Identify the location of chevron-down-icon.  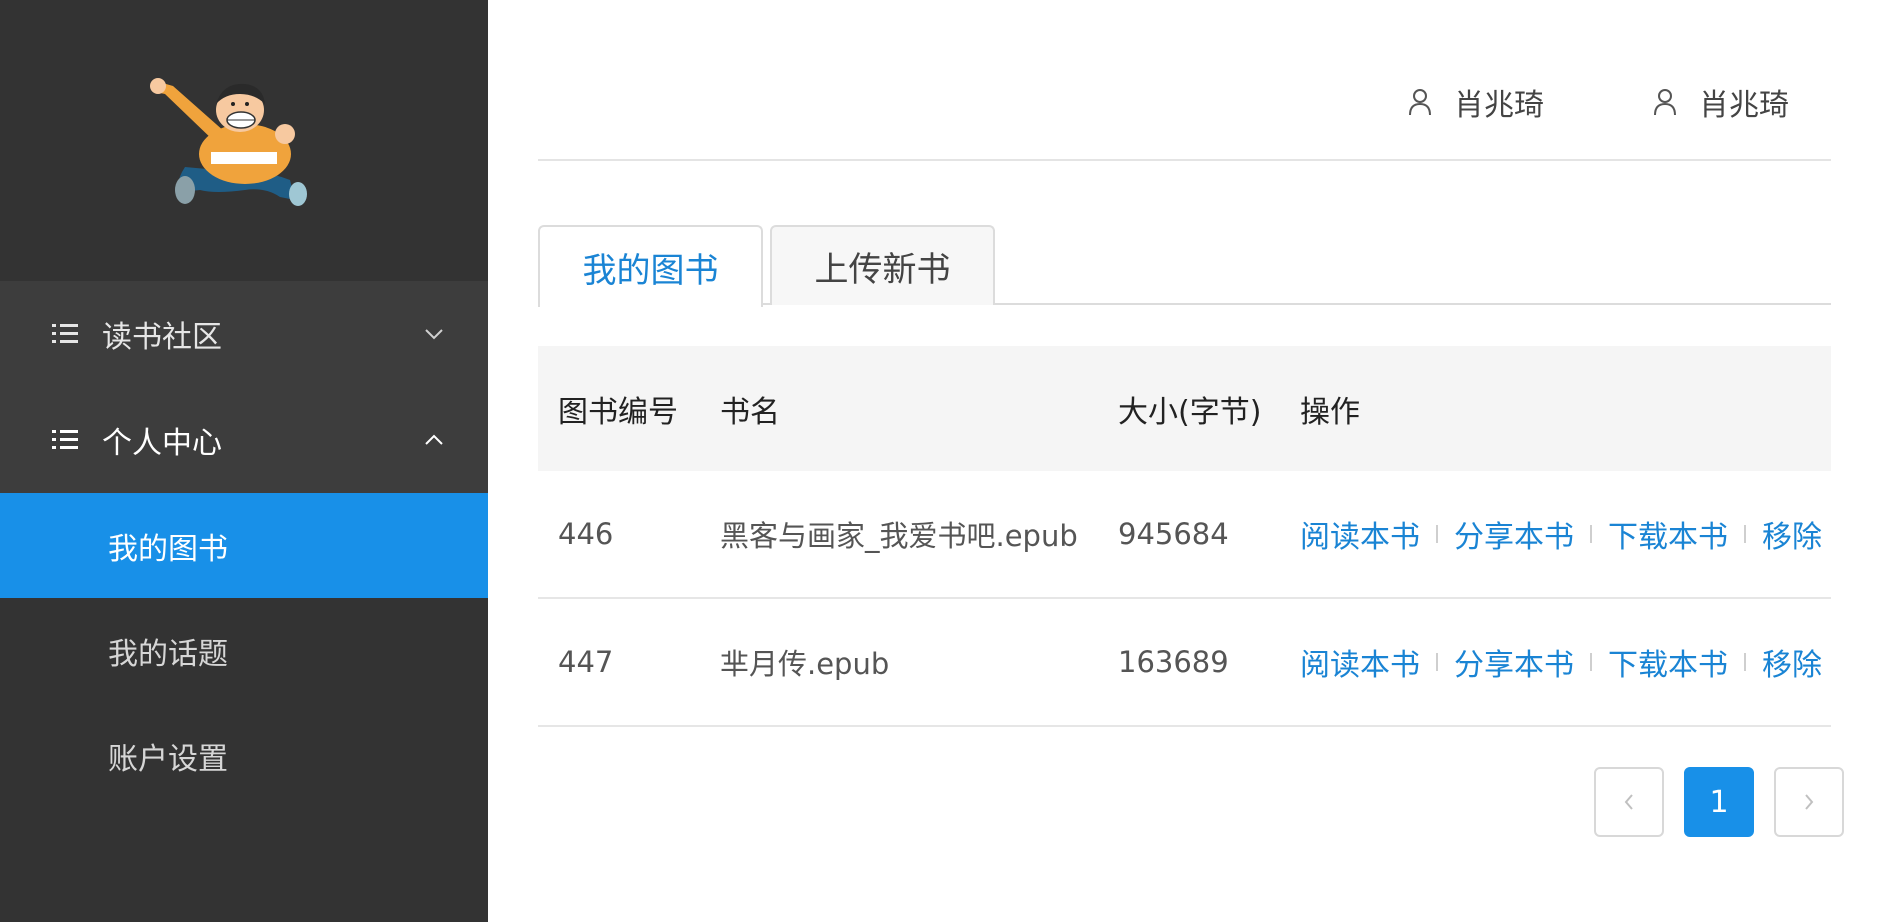
(434, 334).